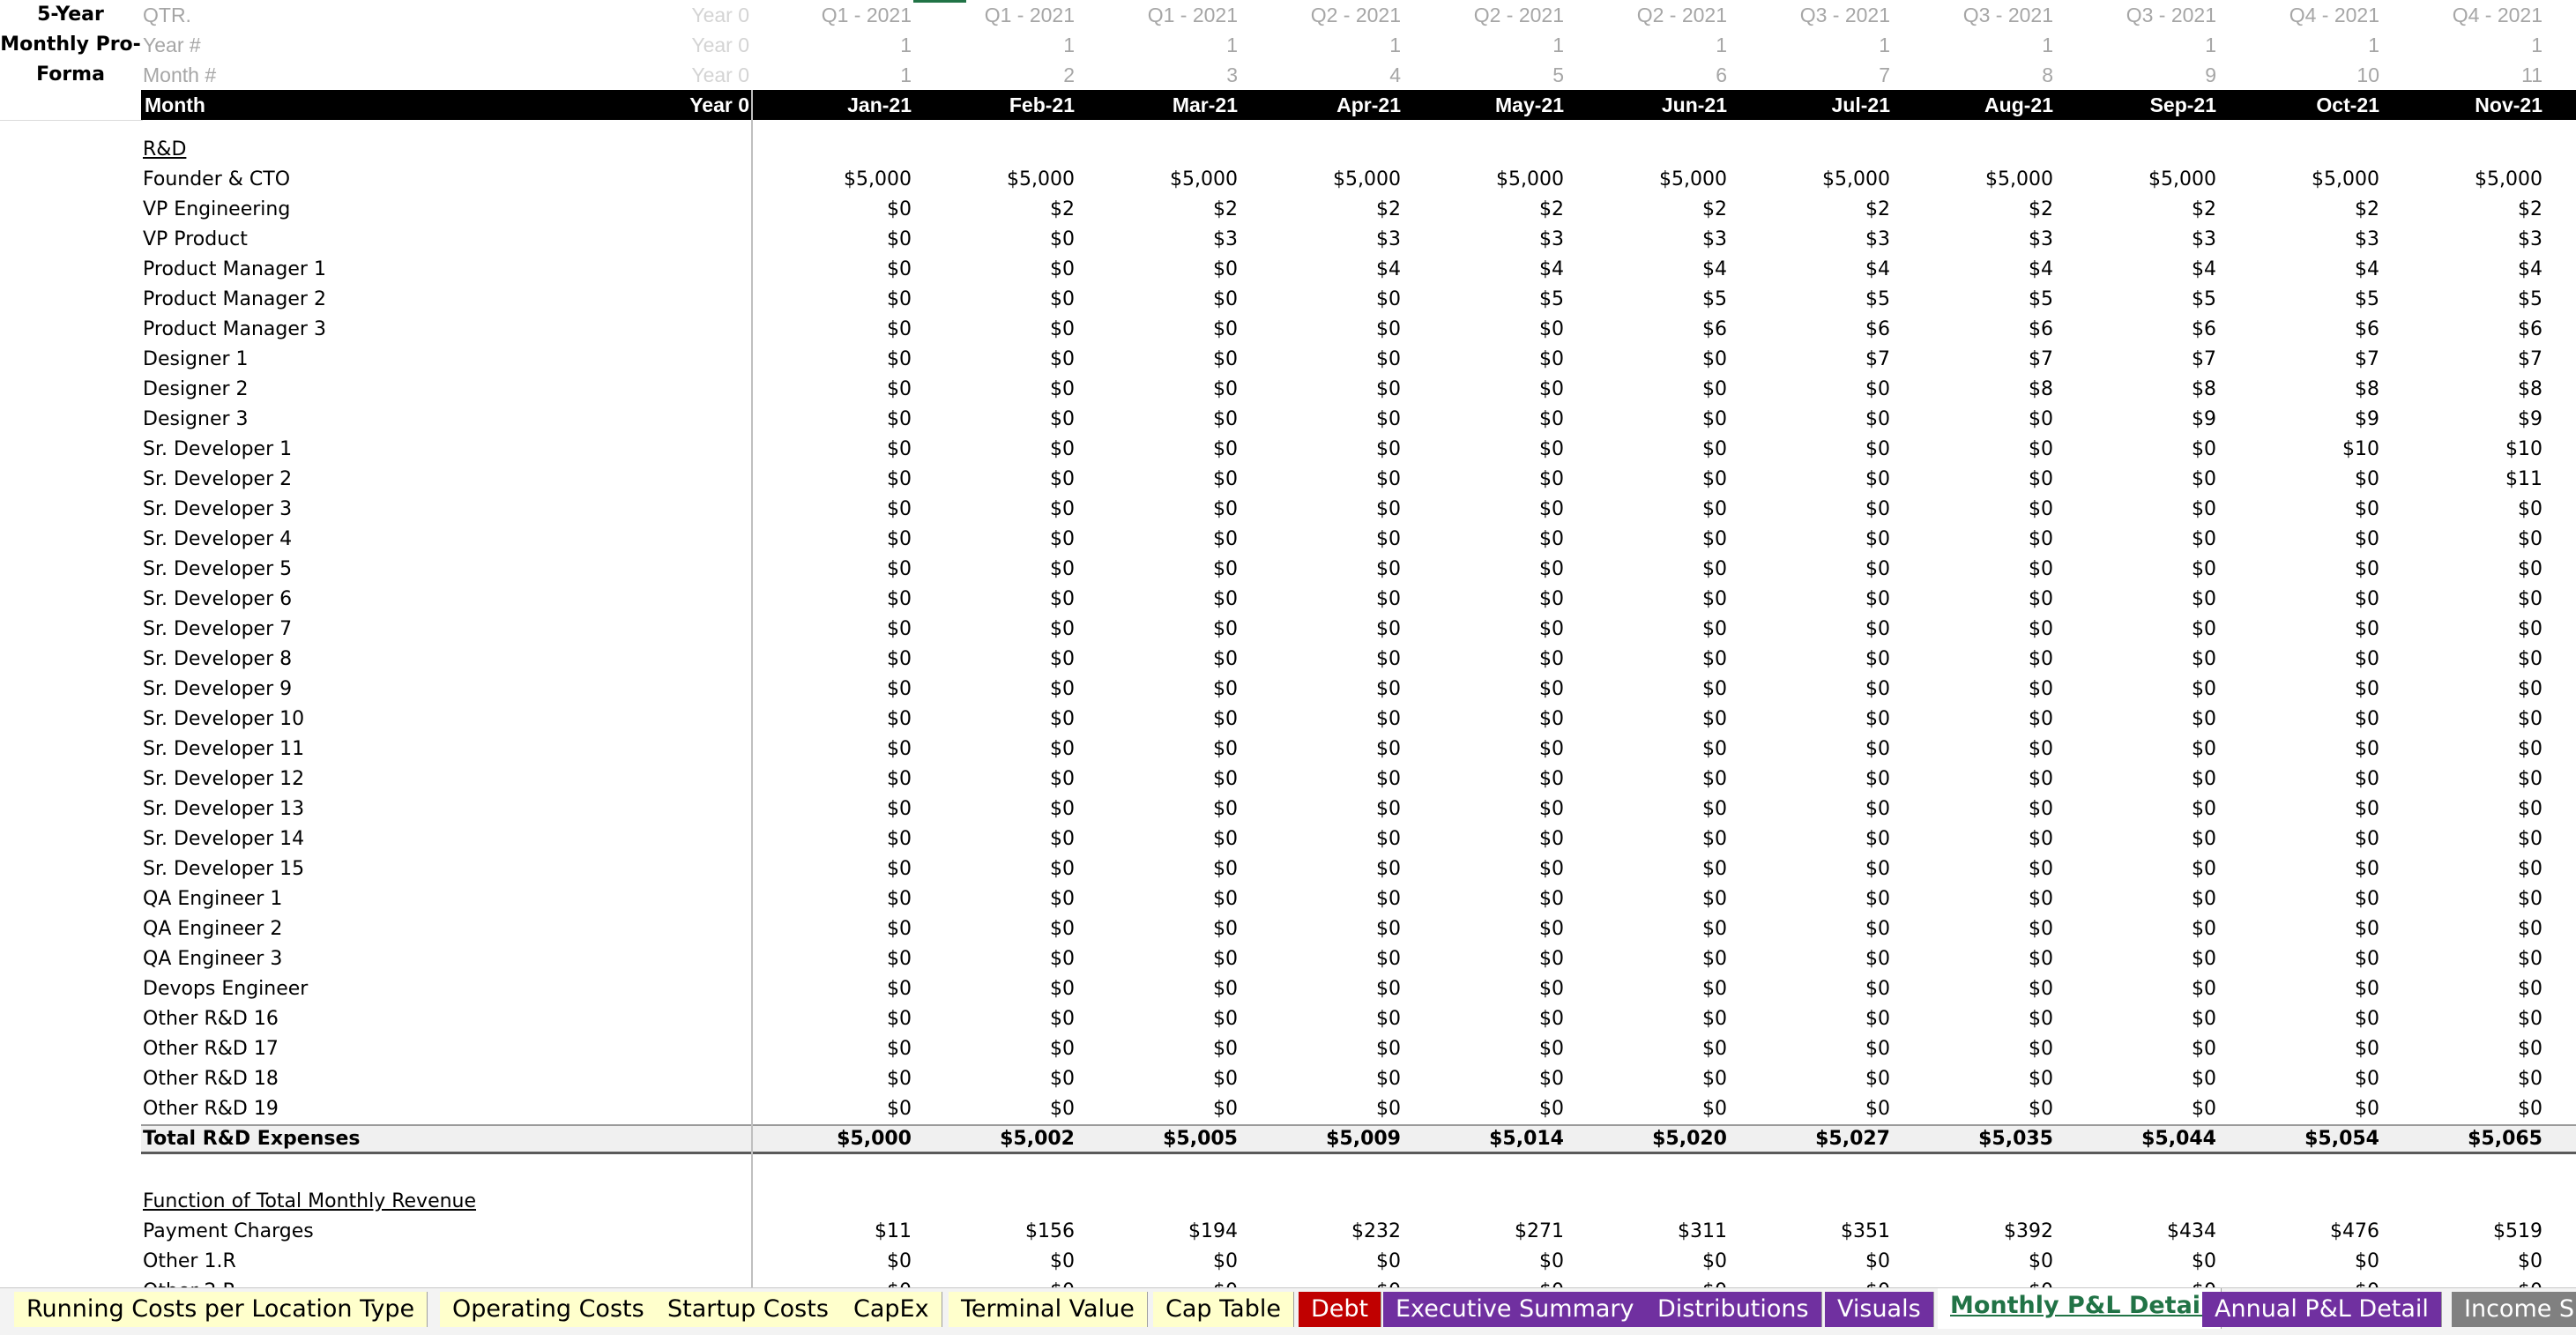  Describe the element at coordinates (1976, 360) in the screenshot. I see `value-cell: $7` at that location.